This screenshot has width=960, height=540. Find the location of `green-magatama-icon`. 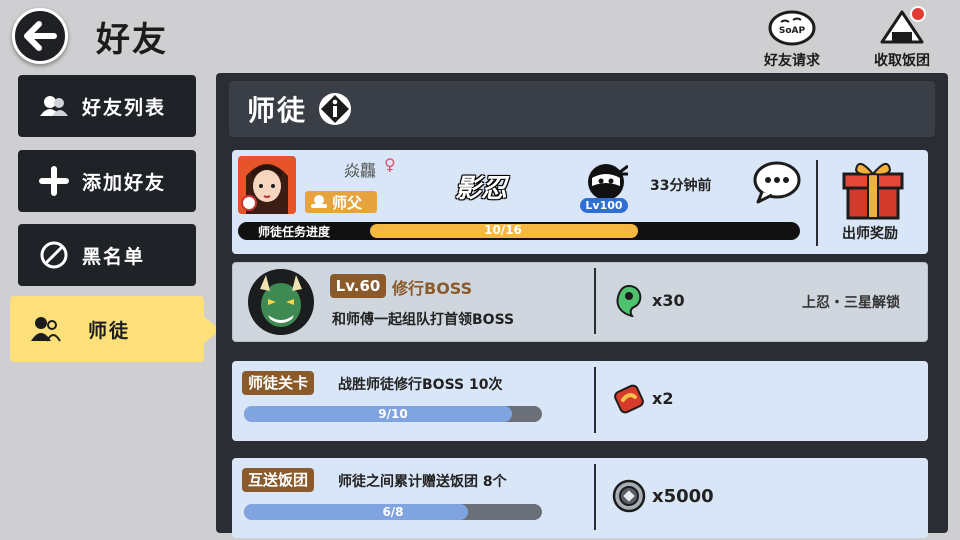

green-magatama-icon is located at coordinates (629, 300).